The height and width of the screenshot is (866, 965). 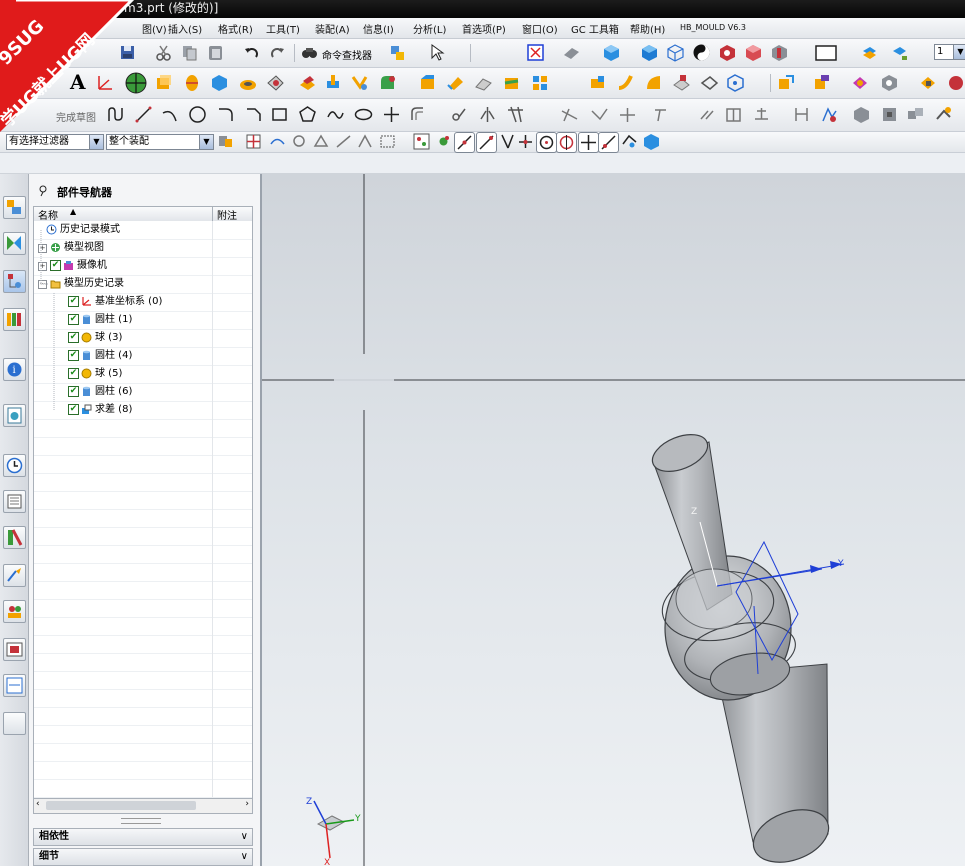 I want to click on work-layer-combo: 1 ▼, so click(x=949, y=52).